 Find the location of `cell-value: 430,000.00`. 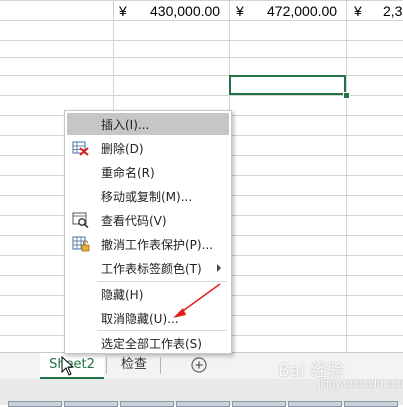

cell-value: 430,000.00 is located at coordinates (185, 11).